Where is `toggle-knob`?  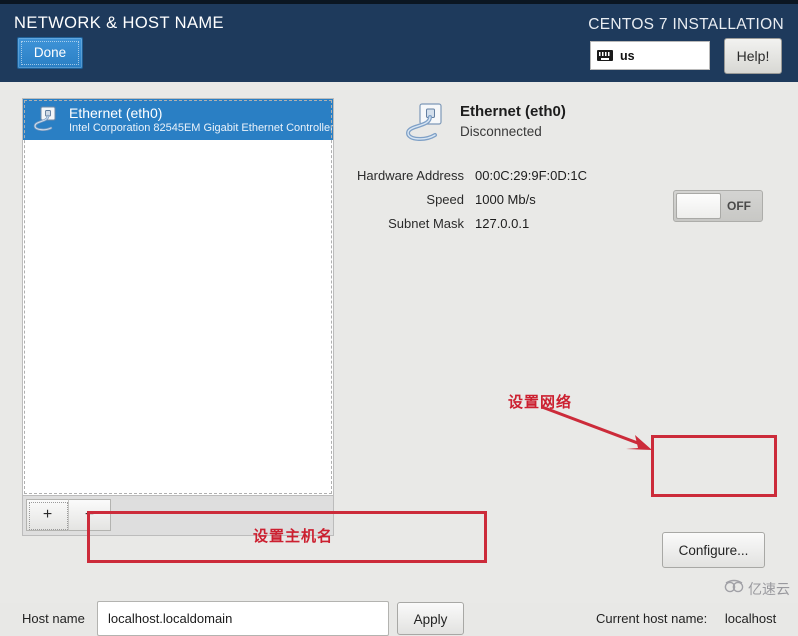
toggle-knob is located at coordinates (698, 206).